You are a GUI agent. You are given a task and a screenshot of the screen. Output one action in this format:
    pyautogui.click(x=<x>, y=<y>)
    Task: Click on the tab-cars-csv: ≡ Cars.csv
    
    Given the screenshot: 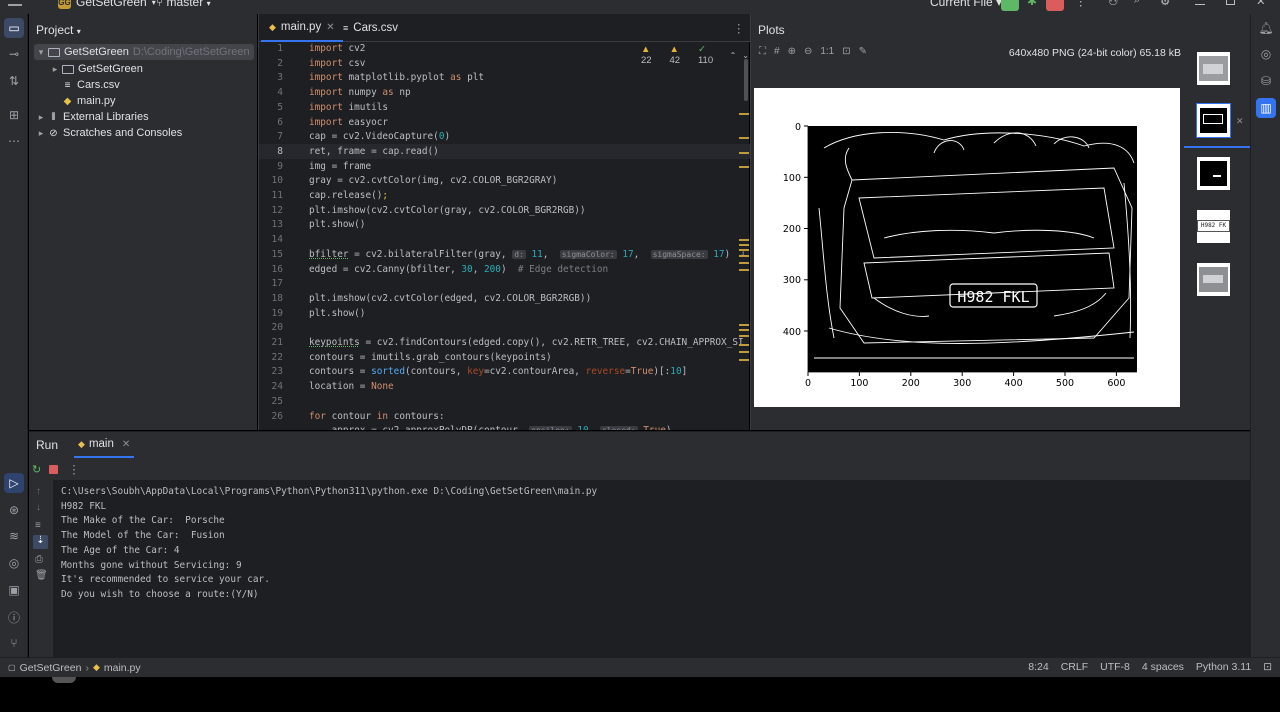 What is the action you would take?
    pyautogui.click(x=370, y=28)
    